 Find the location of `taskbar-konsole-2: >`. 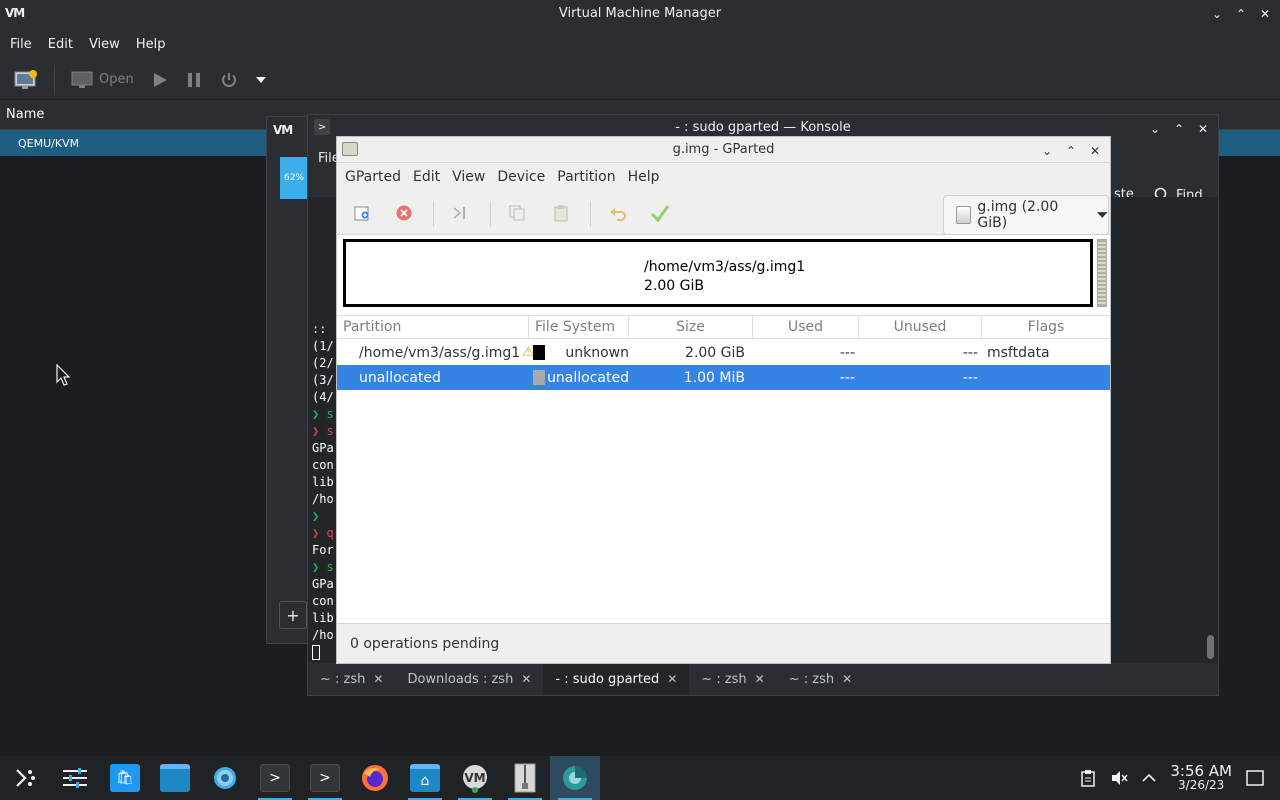

taskbar-konsole-2: > is located at coordinates (325, 778).